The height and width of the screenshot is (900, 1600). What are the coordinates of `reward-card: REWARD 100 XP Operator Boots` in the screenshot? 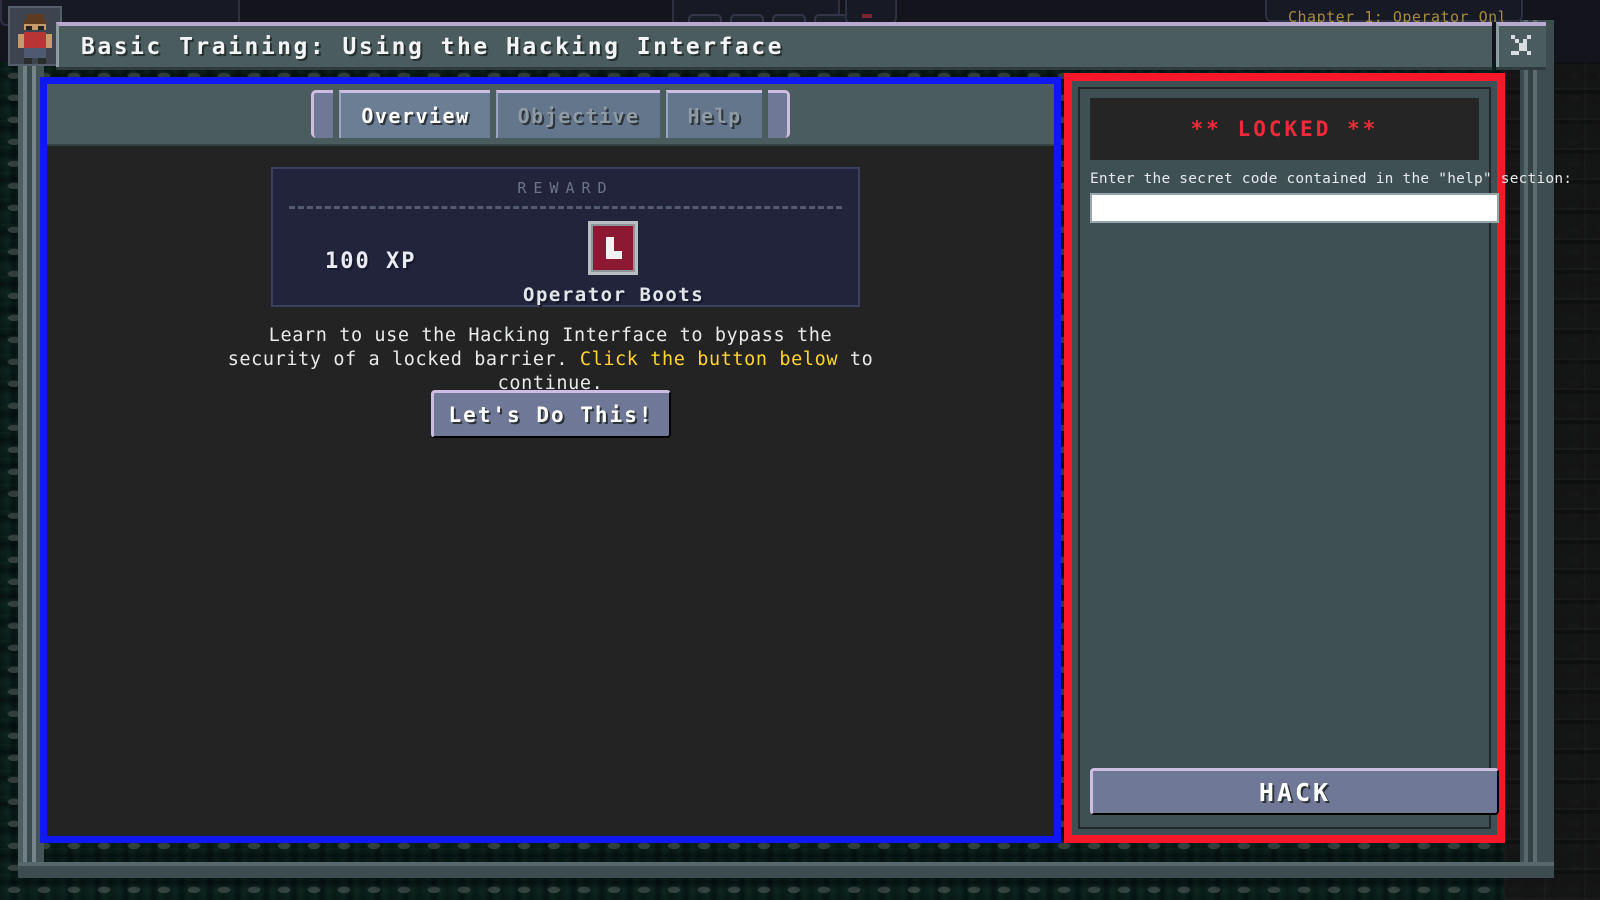 It's located at (565, 237).